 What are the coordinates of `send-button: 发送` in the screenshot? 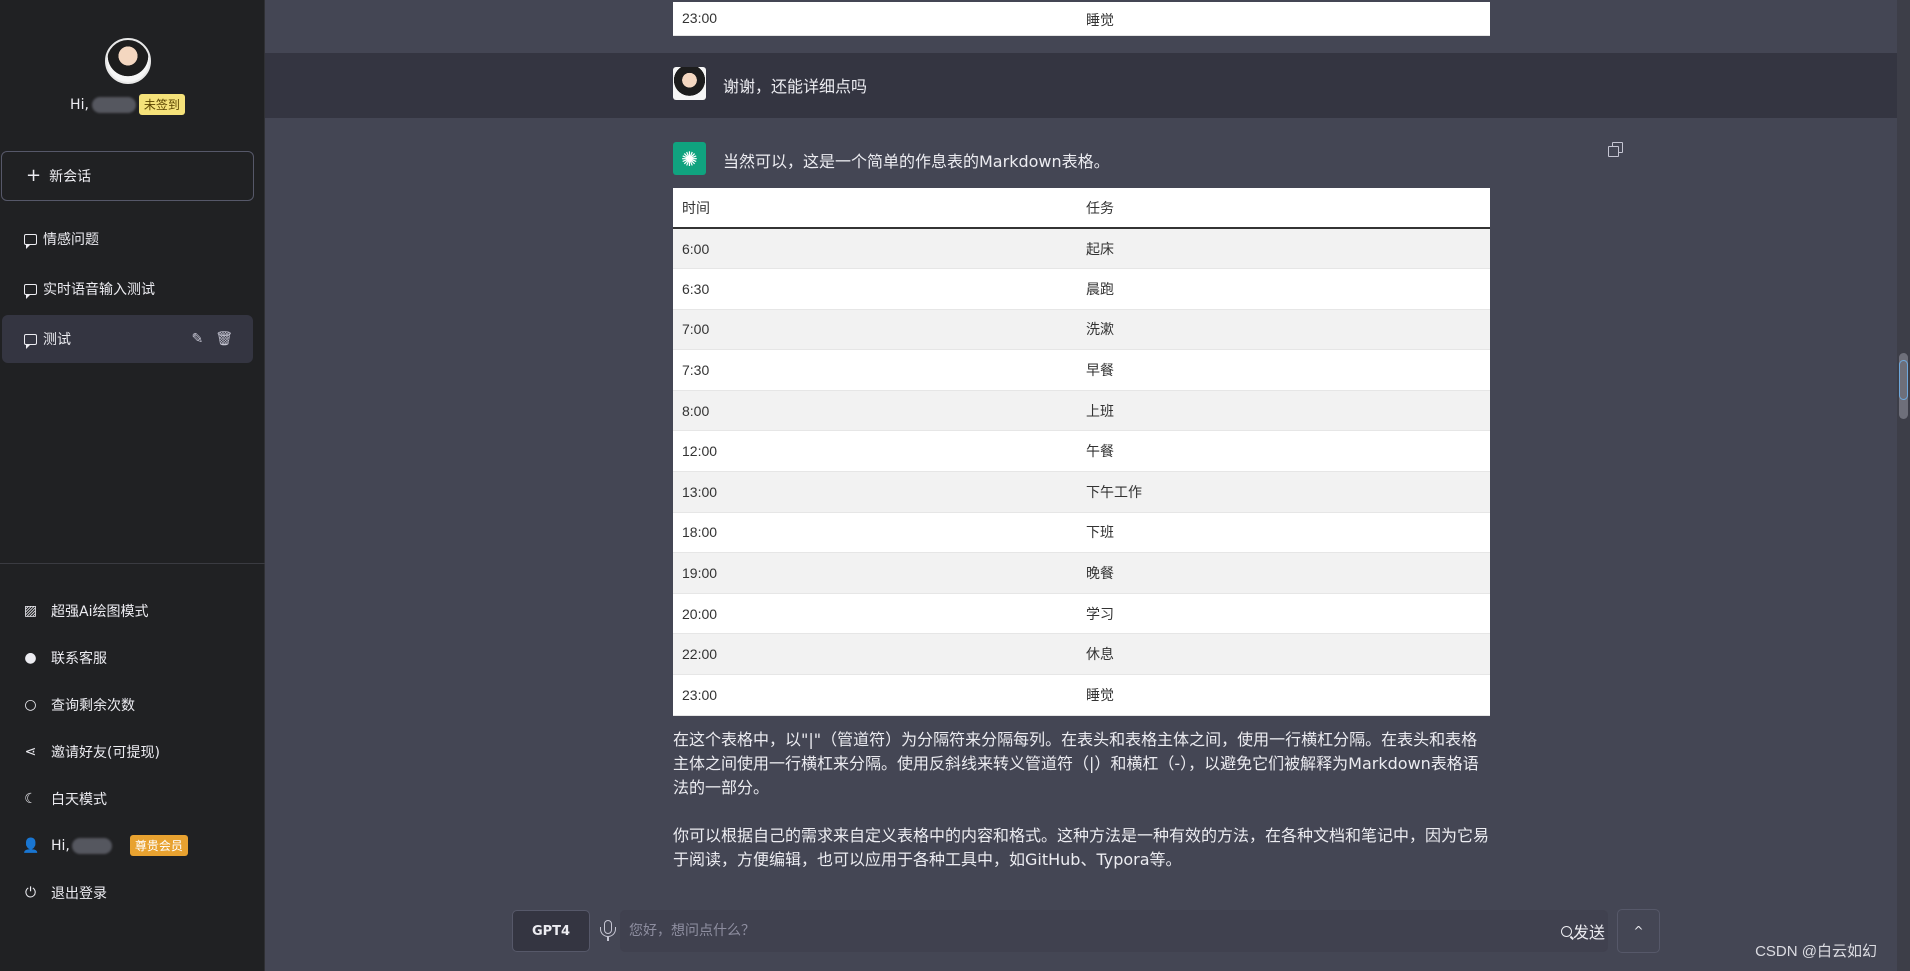 It's located at (1583, 931).